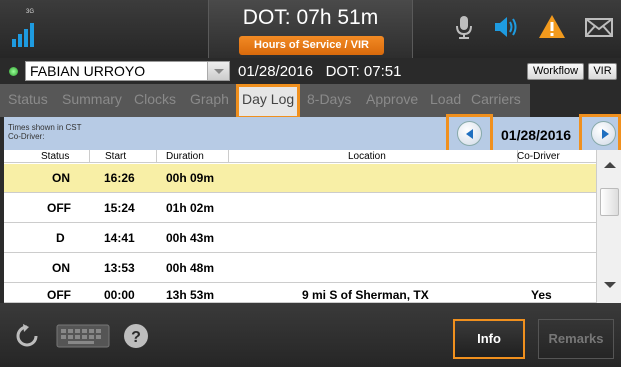 Image resolution: width=621 pixels, height=367 pixels. Describe the element at coordinates (610, 285) in the screenshot. I see `scroll-down-icon` at that location.